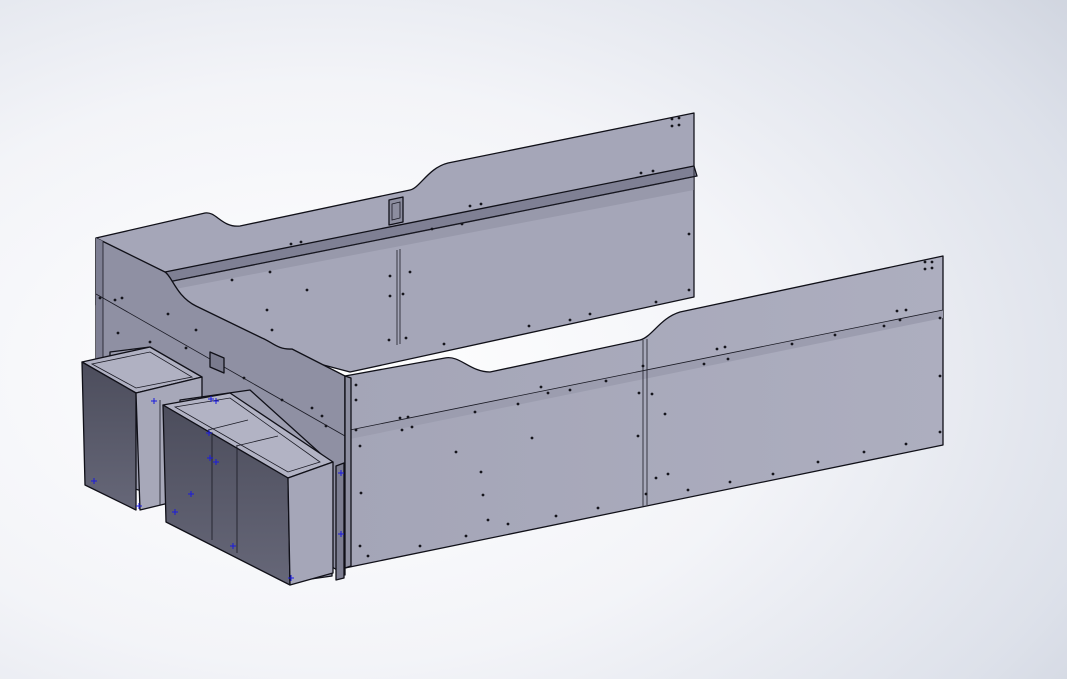 Image resolution: width=1067 pixels, height=679 pixels. Describe the element at coordinates (396, 211) in the screenshot. I see `rail-bracket` at that location.